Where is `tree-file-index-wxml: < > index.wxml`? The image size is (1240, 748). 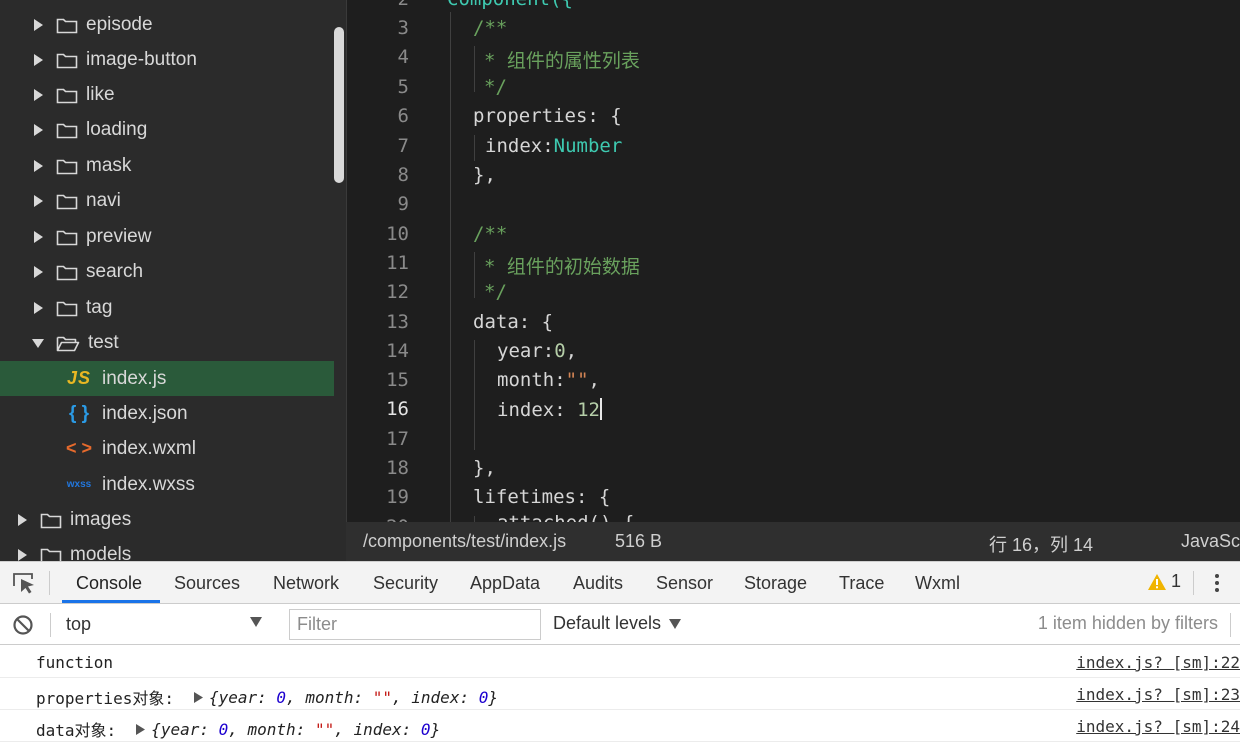 tree-file-index-wxml: < > index.wxml is located at coordinates (167, 448).